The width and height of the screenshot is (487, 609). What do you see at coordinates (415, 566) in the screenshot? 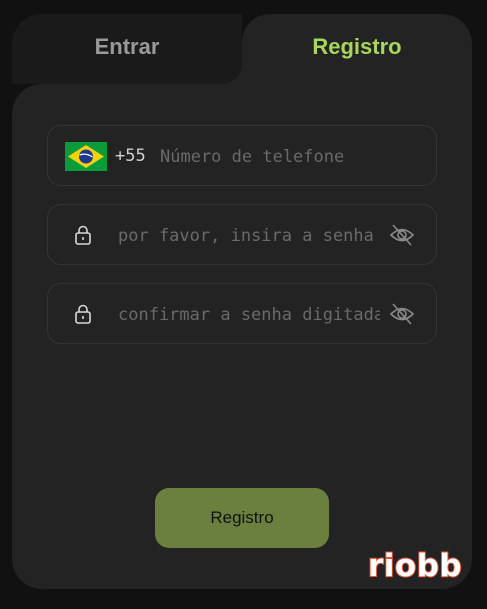
I see `brand-logo: riobb` at bounding box center [415, 566].